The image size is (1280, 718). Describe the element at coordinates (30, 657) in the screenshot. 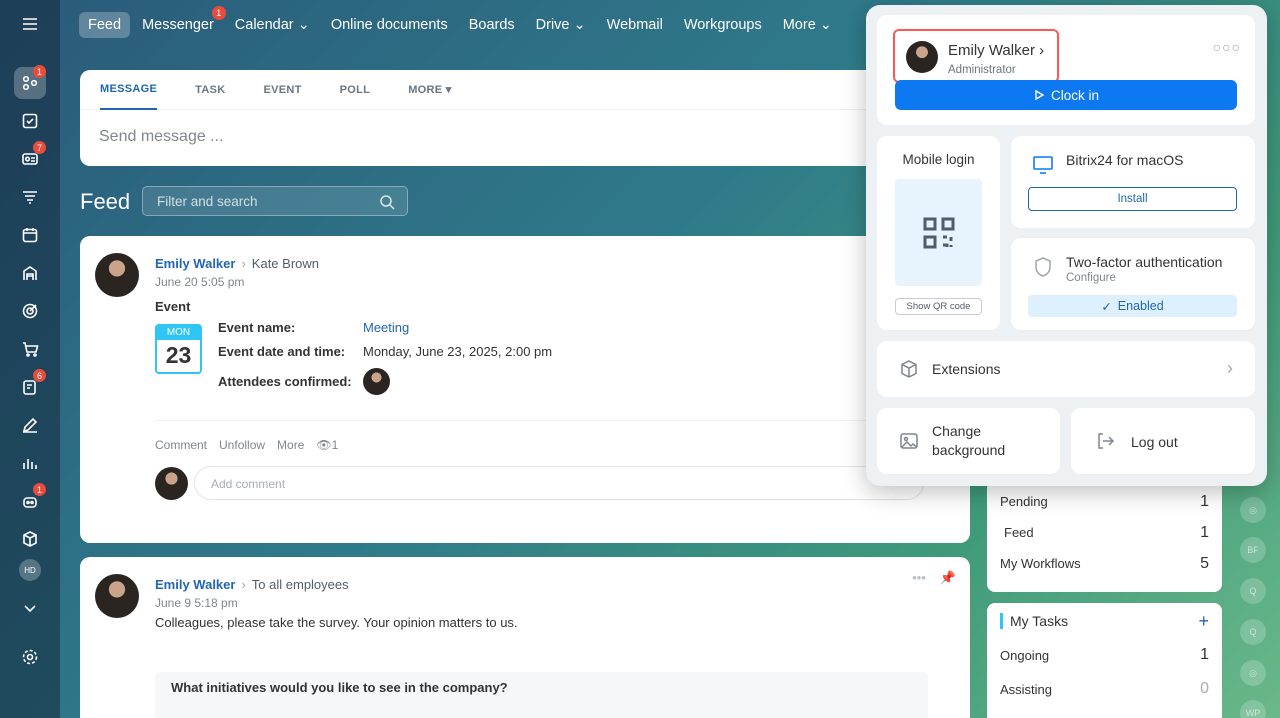

I see `settings-icon` at that location.